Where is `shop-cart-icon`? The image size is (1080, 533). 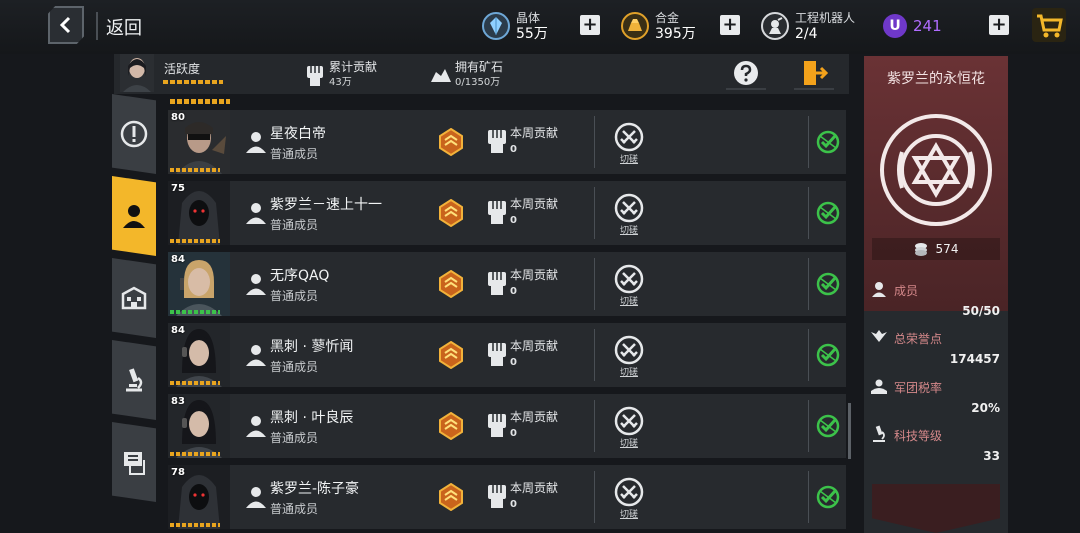
shop-cart-icon is located at coordinates (1049, 25).